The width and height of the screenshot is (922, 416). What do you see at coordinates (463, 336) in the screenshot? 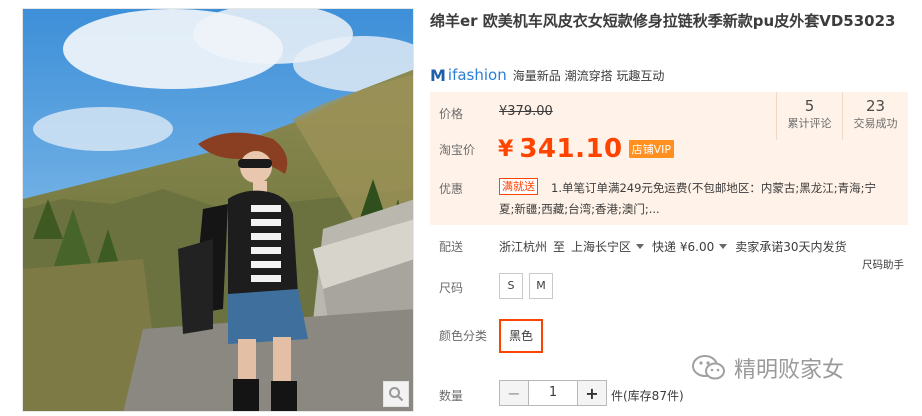
I see `color-label: 颜色分类` at bounding box center [463, 336].